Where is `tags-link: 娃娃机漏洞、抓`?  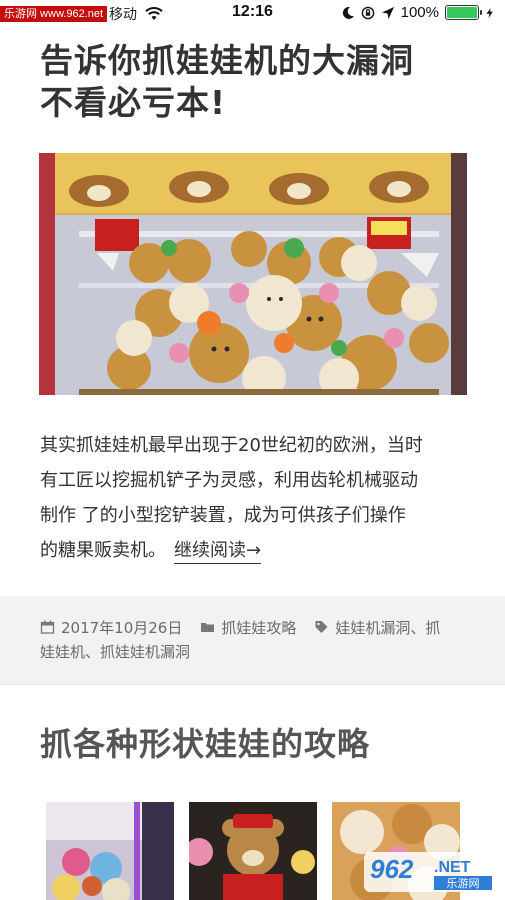 tags-link: 娃娃机漏洞、抓 is located at coordinates (387, 628).